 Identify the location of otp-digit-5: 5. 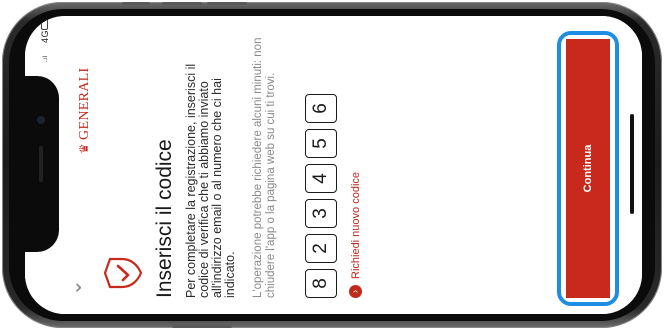
(321, 143).